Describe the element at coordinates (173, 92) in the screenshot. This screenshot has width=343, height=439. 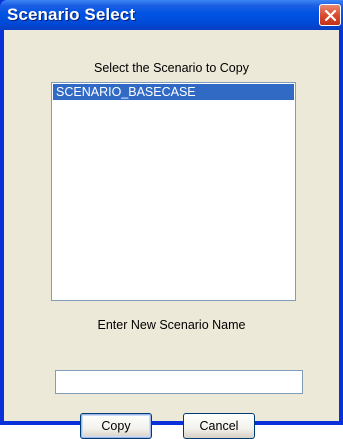
I see `list-item-scenario-basecase: SCENARIO_BASECASE` at that location.